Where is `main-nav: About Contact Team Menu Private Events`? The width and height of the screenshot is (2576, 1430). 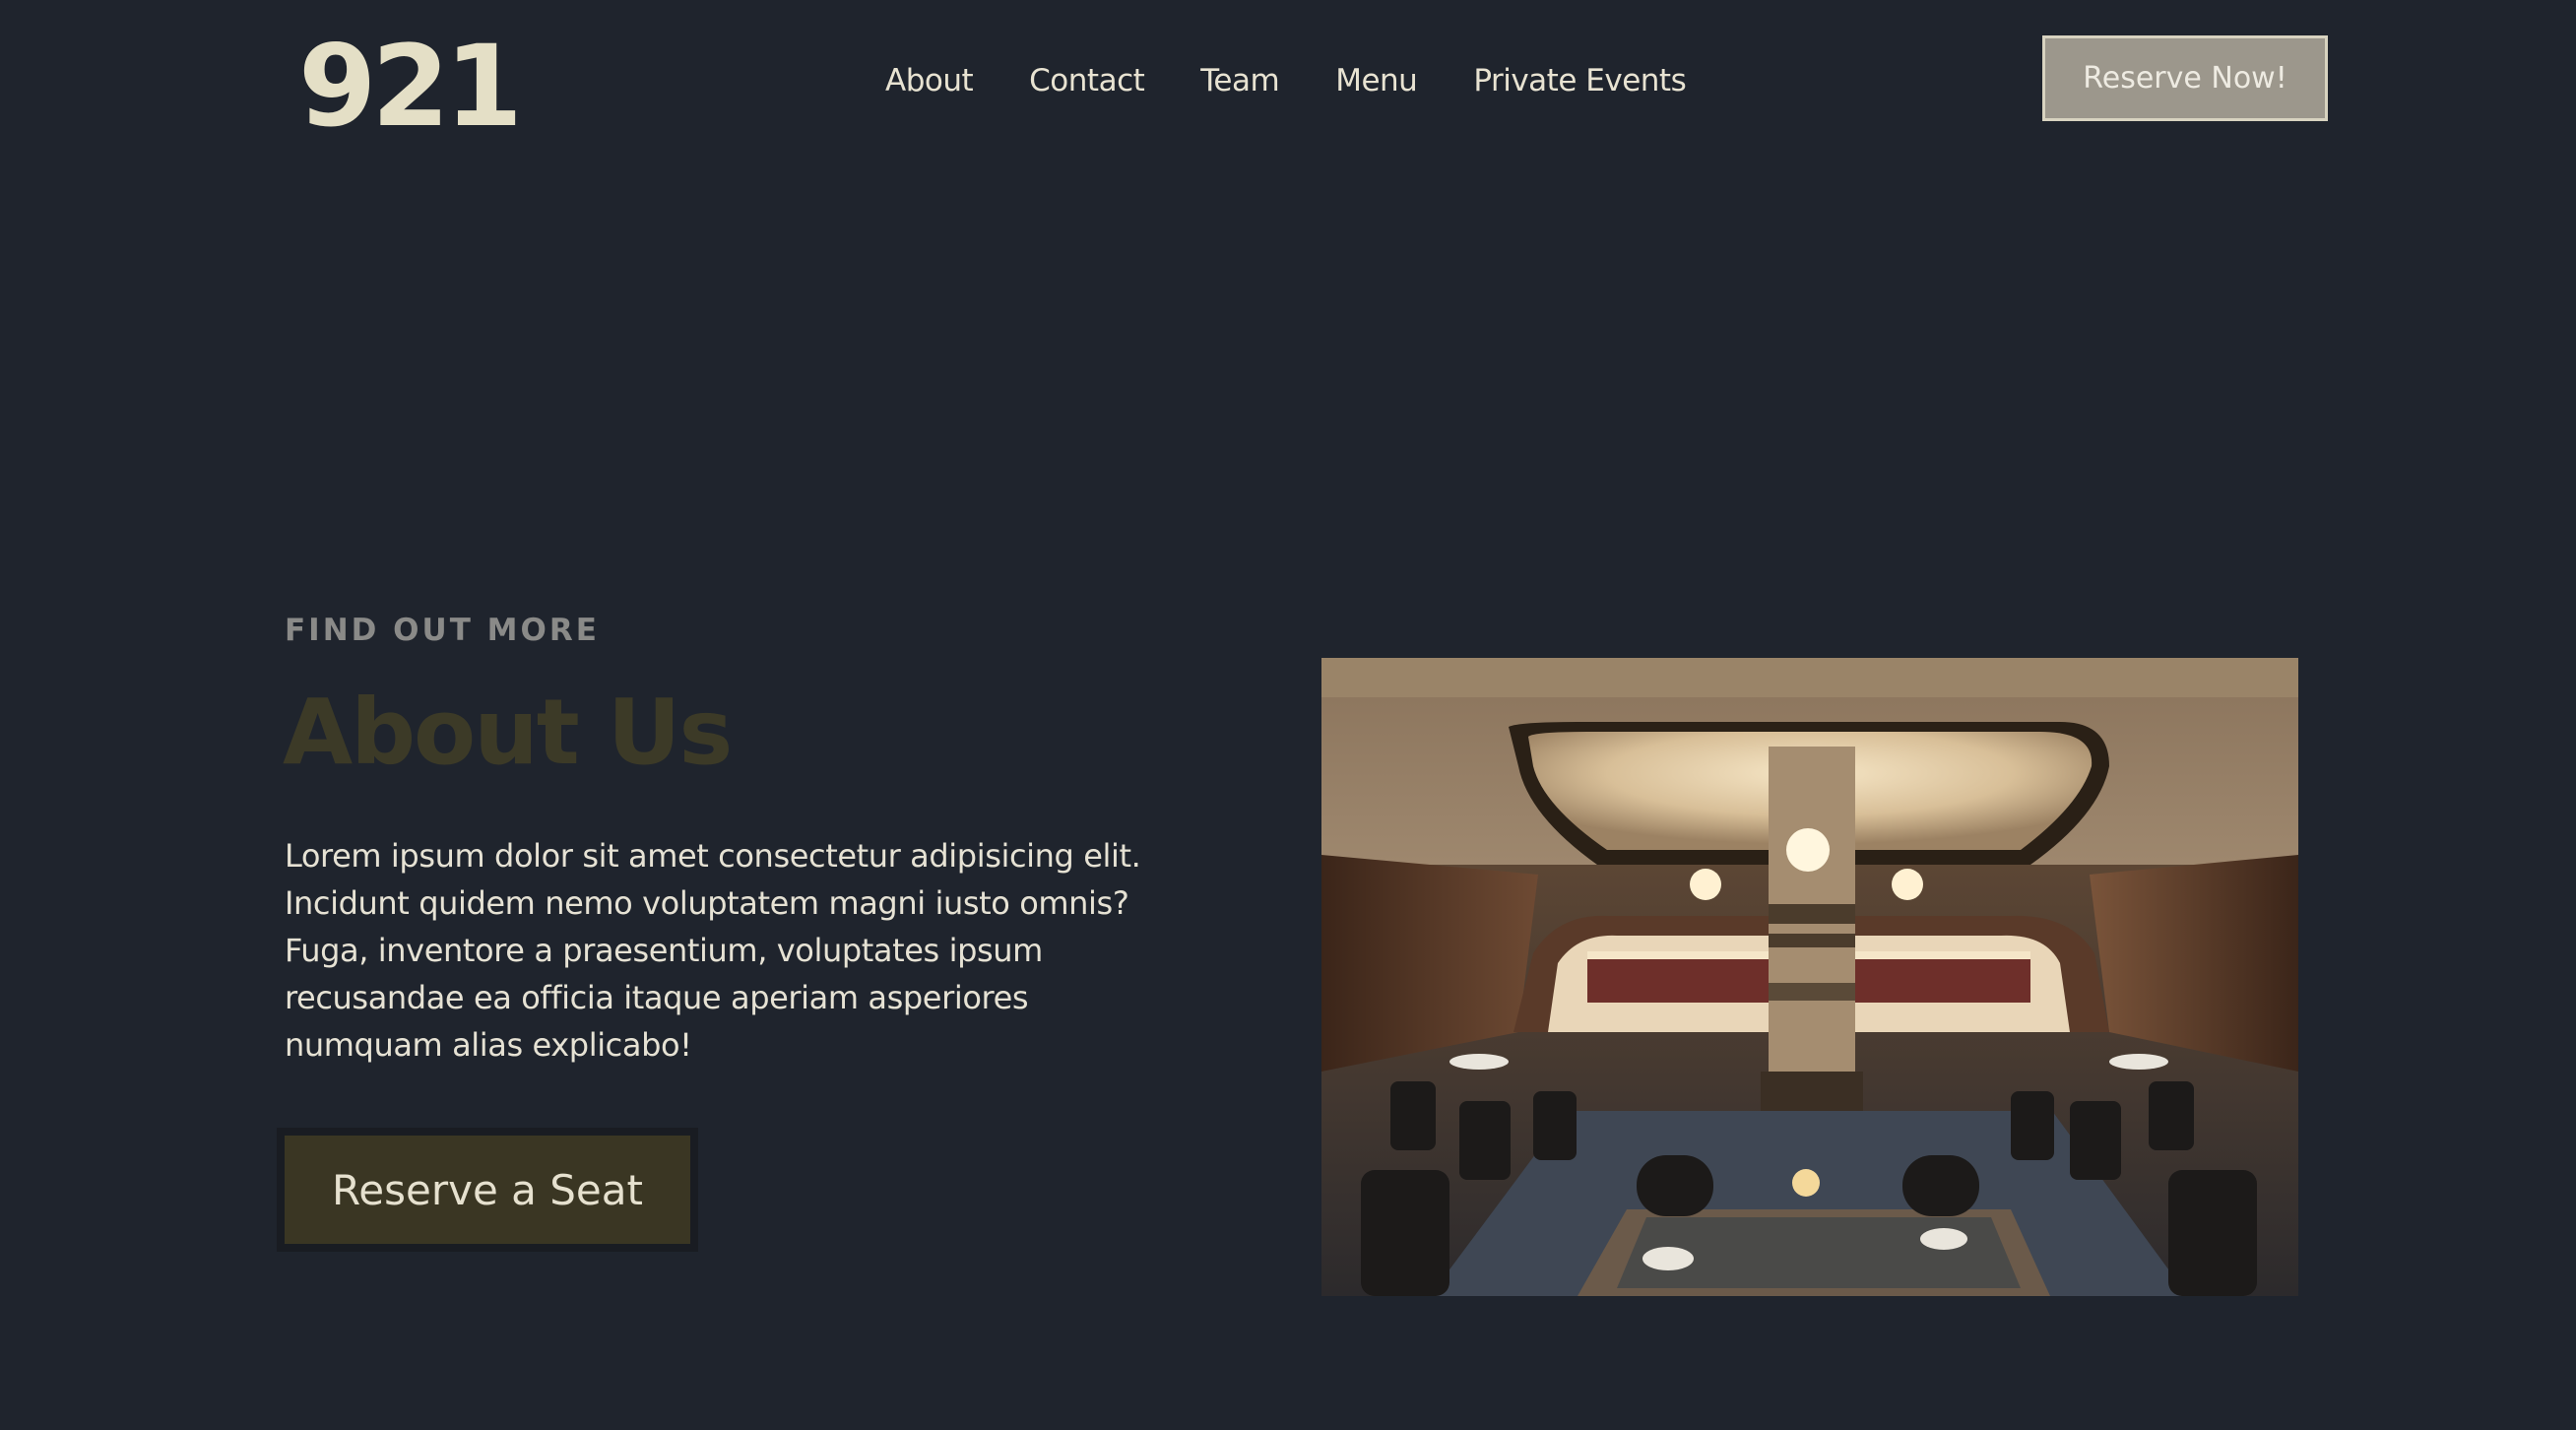
main-nav: About Contact Team Menu Private Events is located at coordinates (1286, 80).